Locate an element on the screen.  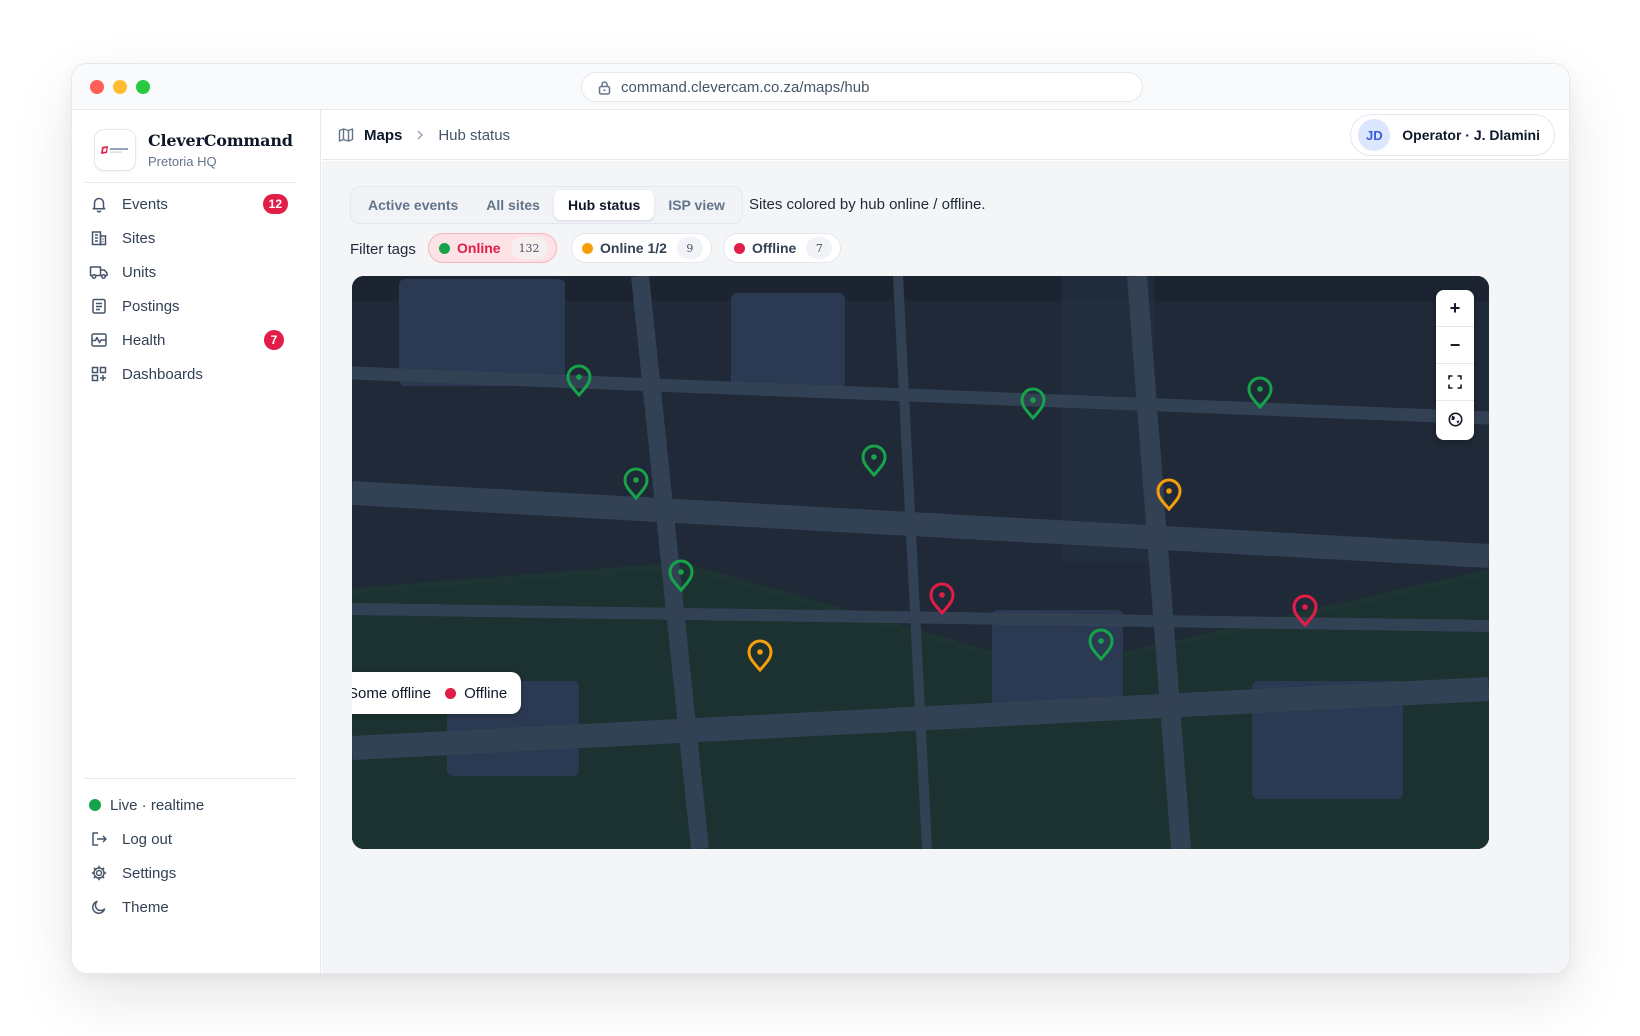
dashboard-icon is located at coordinates (99, 374).